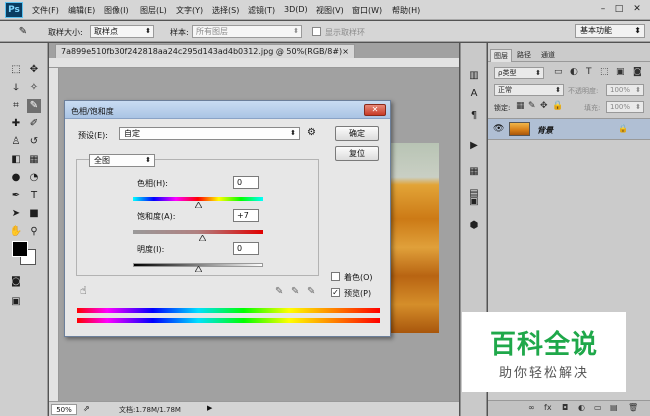 Image resolution: width=650 pixels, height=416 pixels. Describe the element at coordinates (532, 106) in the screenshot. I see `lock-pixels-icon: ✎` at that location.